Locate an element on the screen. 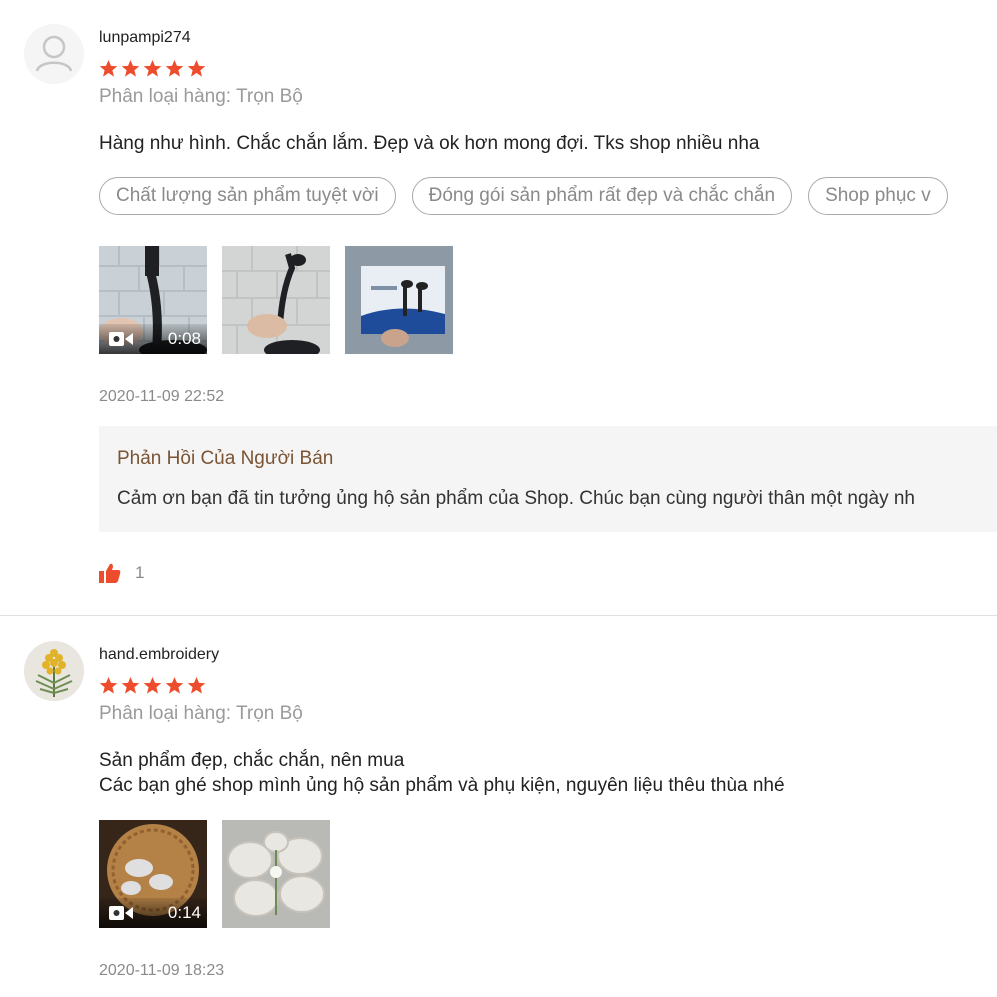  review-tag: Shop phục v is located at coordinates (878, 196).